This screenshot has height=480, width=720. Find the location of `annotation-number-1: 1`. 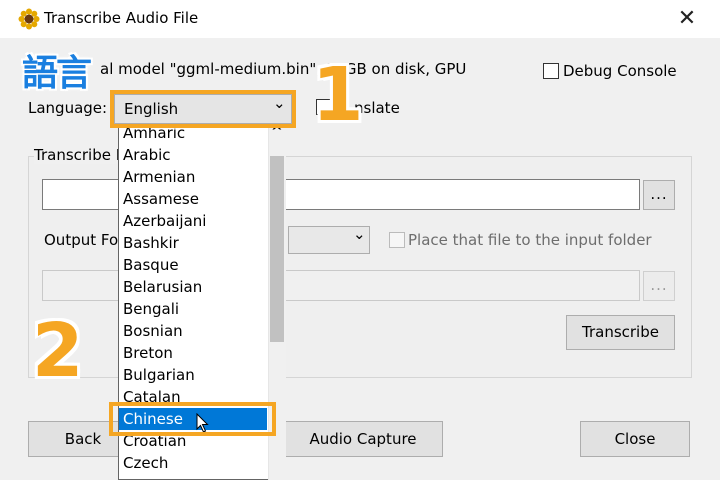

annotation-number-1: 1 is located at coordinates (338, 95).